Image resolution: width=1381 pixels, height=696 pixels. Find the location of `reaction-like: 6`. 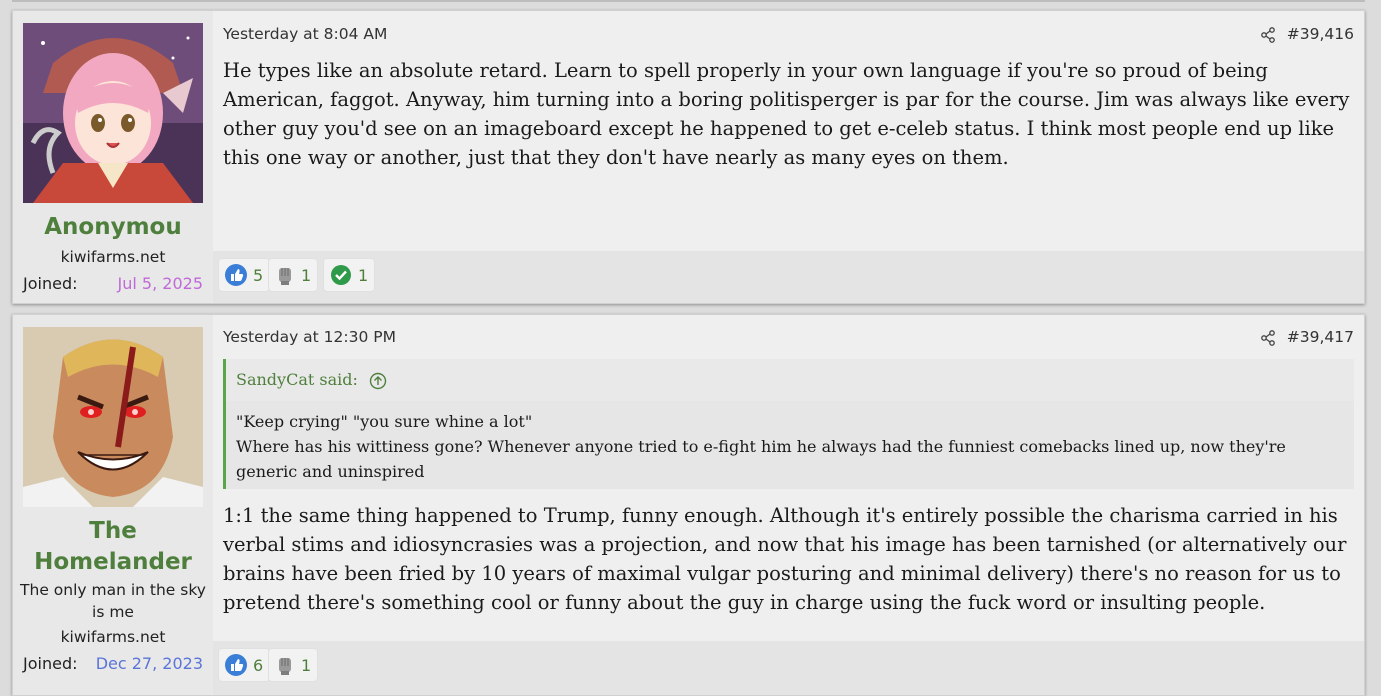

reaction-like: 6 is located at coordinates (244, 665).